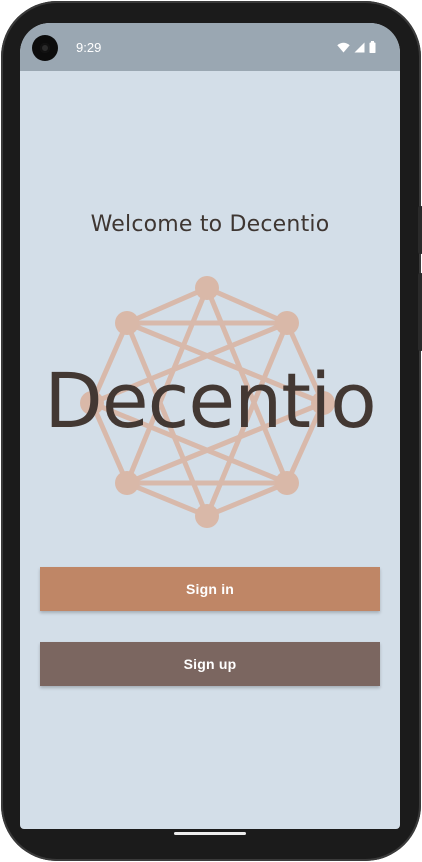 The width and height of the screenshot is (422, 862). I want to click on front-camera, so click(45, 48).